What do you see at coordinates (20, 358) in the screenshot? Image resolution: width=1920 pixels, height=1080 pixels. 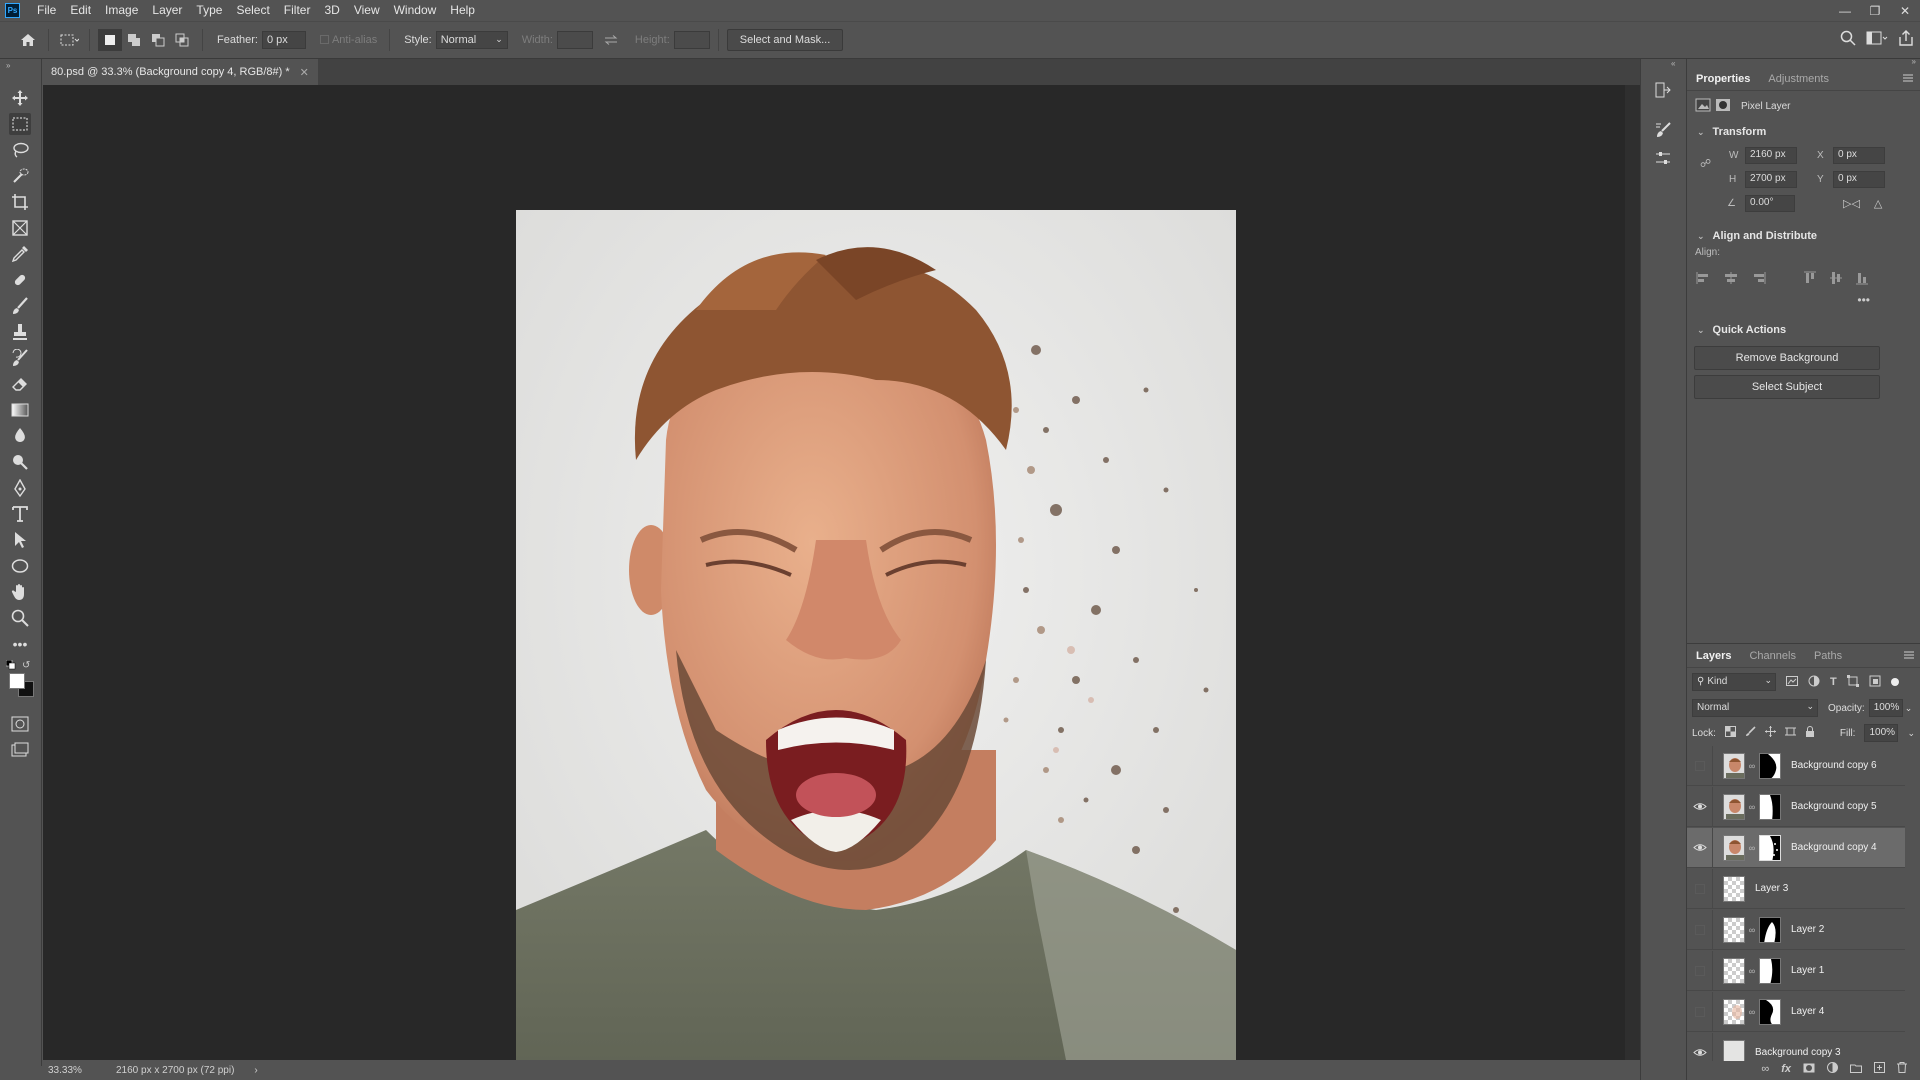 I see `history-brush-tool-icon` at bounding box center [20, 358].